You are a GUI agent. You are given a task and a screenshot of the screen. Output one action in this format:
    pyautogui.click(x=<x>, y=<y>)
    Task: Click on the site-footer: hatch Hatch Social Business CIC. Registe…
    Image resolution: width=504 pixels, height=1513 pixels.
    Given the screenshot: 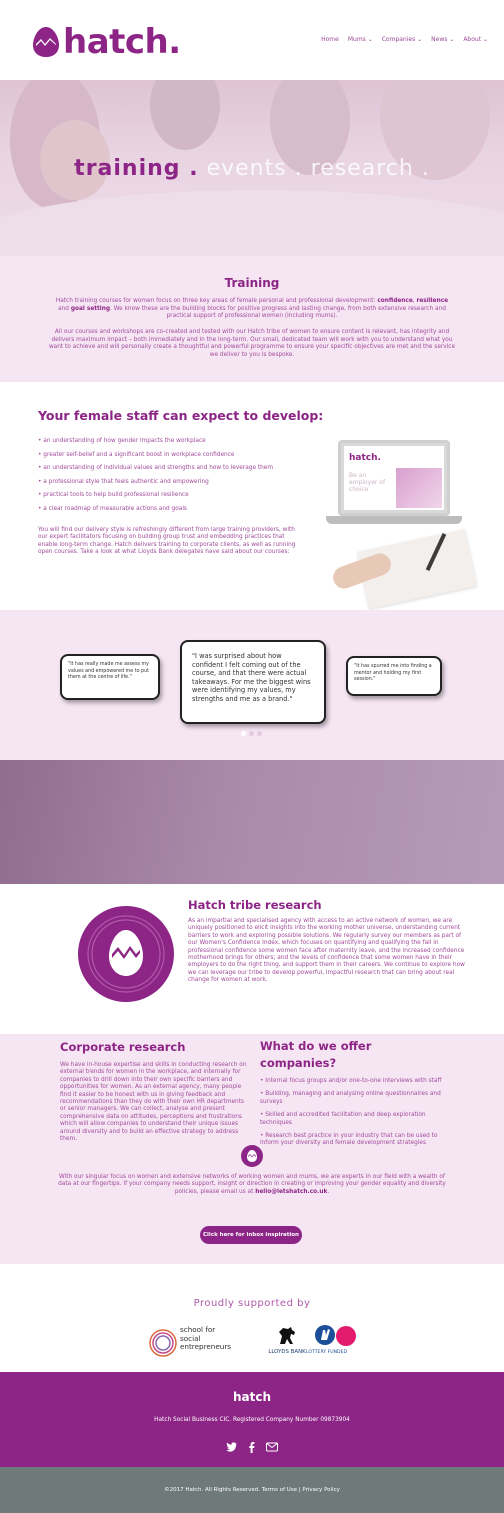 What is the action you would take?
    pyautogui.click(x=252, y=1419)
    